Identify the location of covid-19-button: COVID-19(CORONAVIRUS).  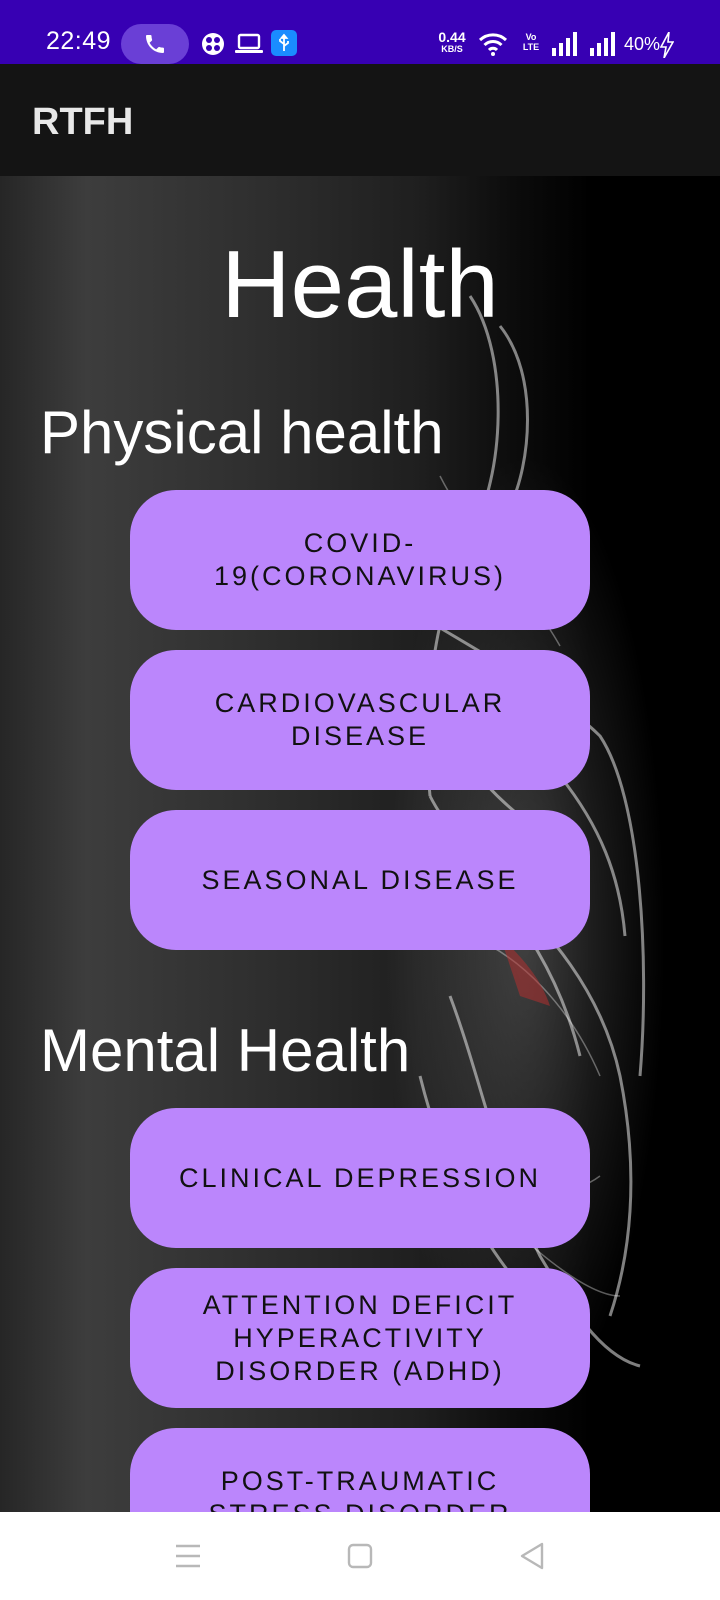
(360, 560).